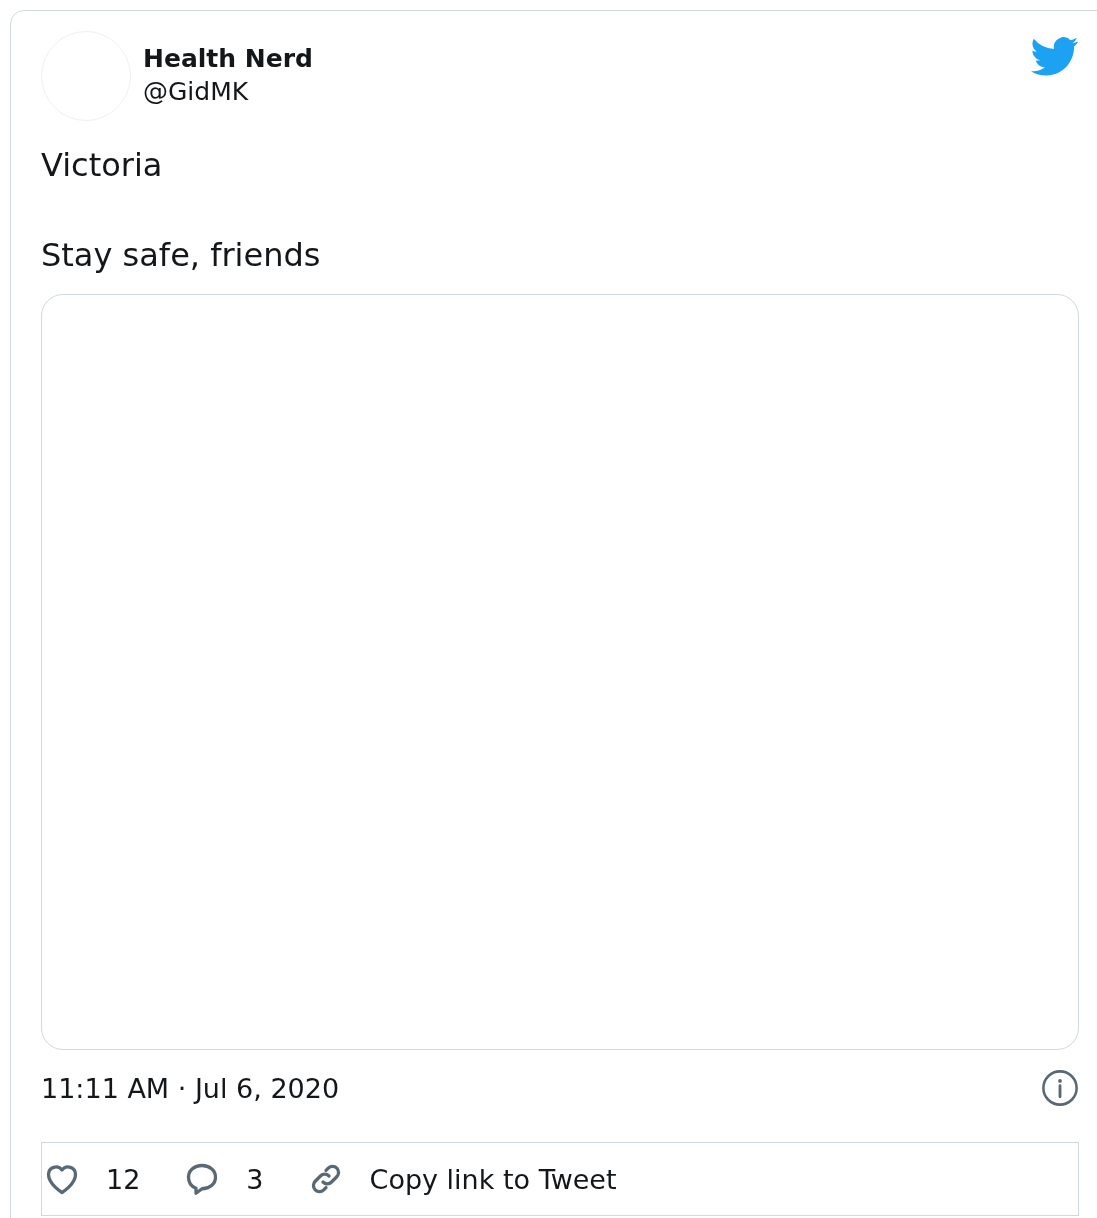  Describe the element at coordinates (581, 58) in the screenshot. I see `author-name: Health Nerd` at that location.